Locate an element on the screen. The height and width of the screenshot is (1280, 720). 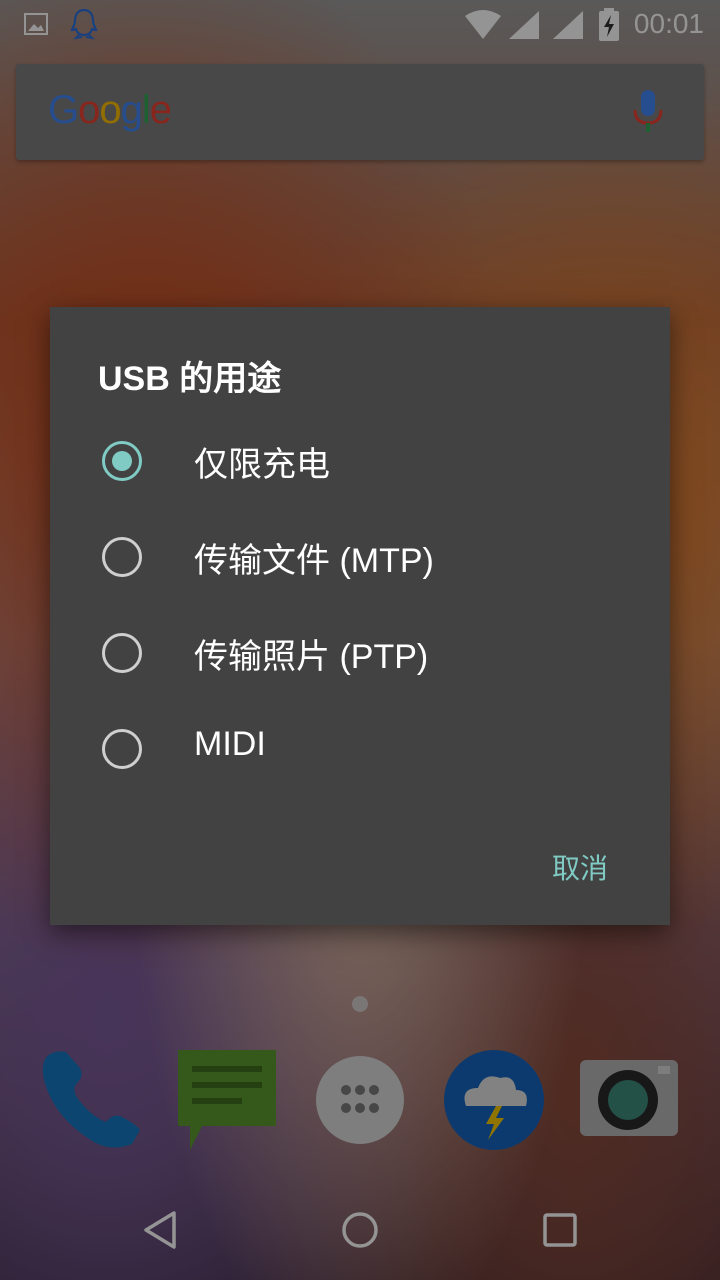
cancel-button: 取消 is located at coordinates (580, 867).